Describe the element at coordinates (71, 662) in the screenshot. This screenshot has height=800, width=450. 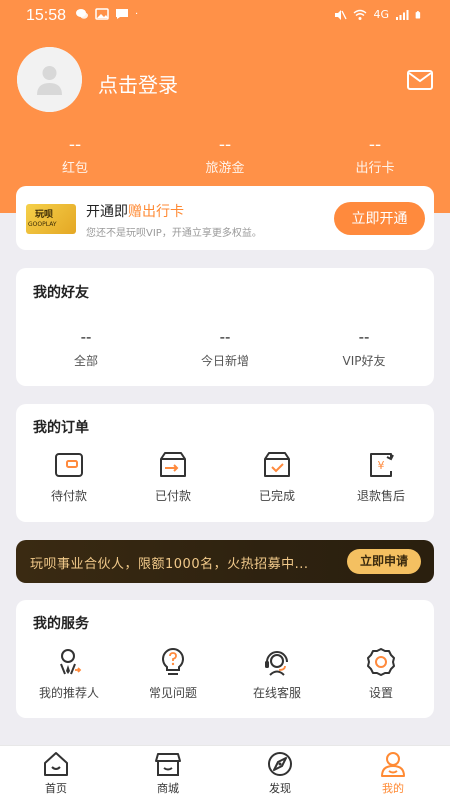
I see `referrer-icon` at that location.